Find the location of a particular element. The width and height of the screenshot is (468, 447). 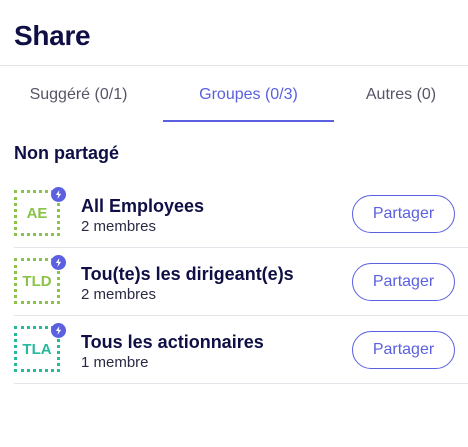

list-item: AE All Employees 2 membres Partager is located at coordinates (241, 214).